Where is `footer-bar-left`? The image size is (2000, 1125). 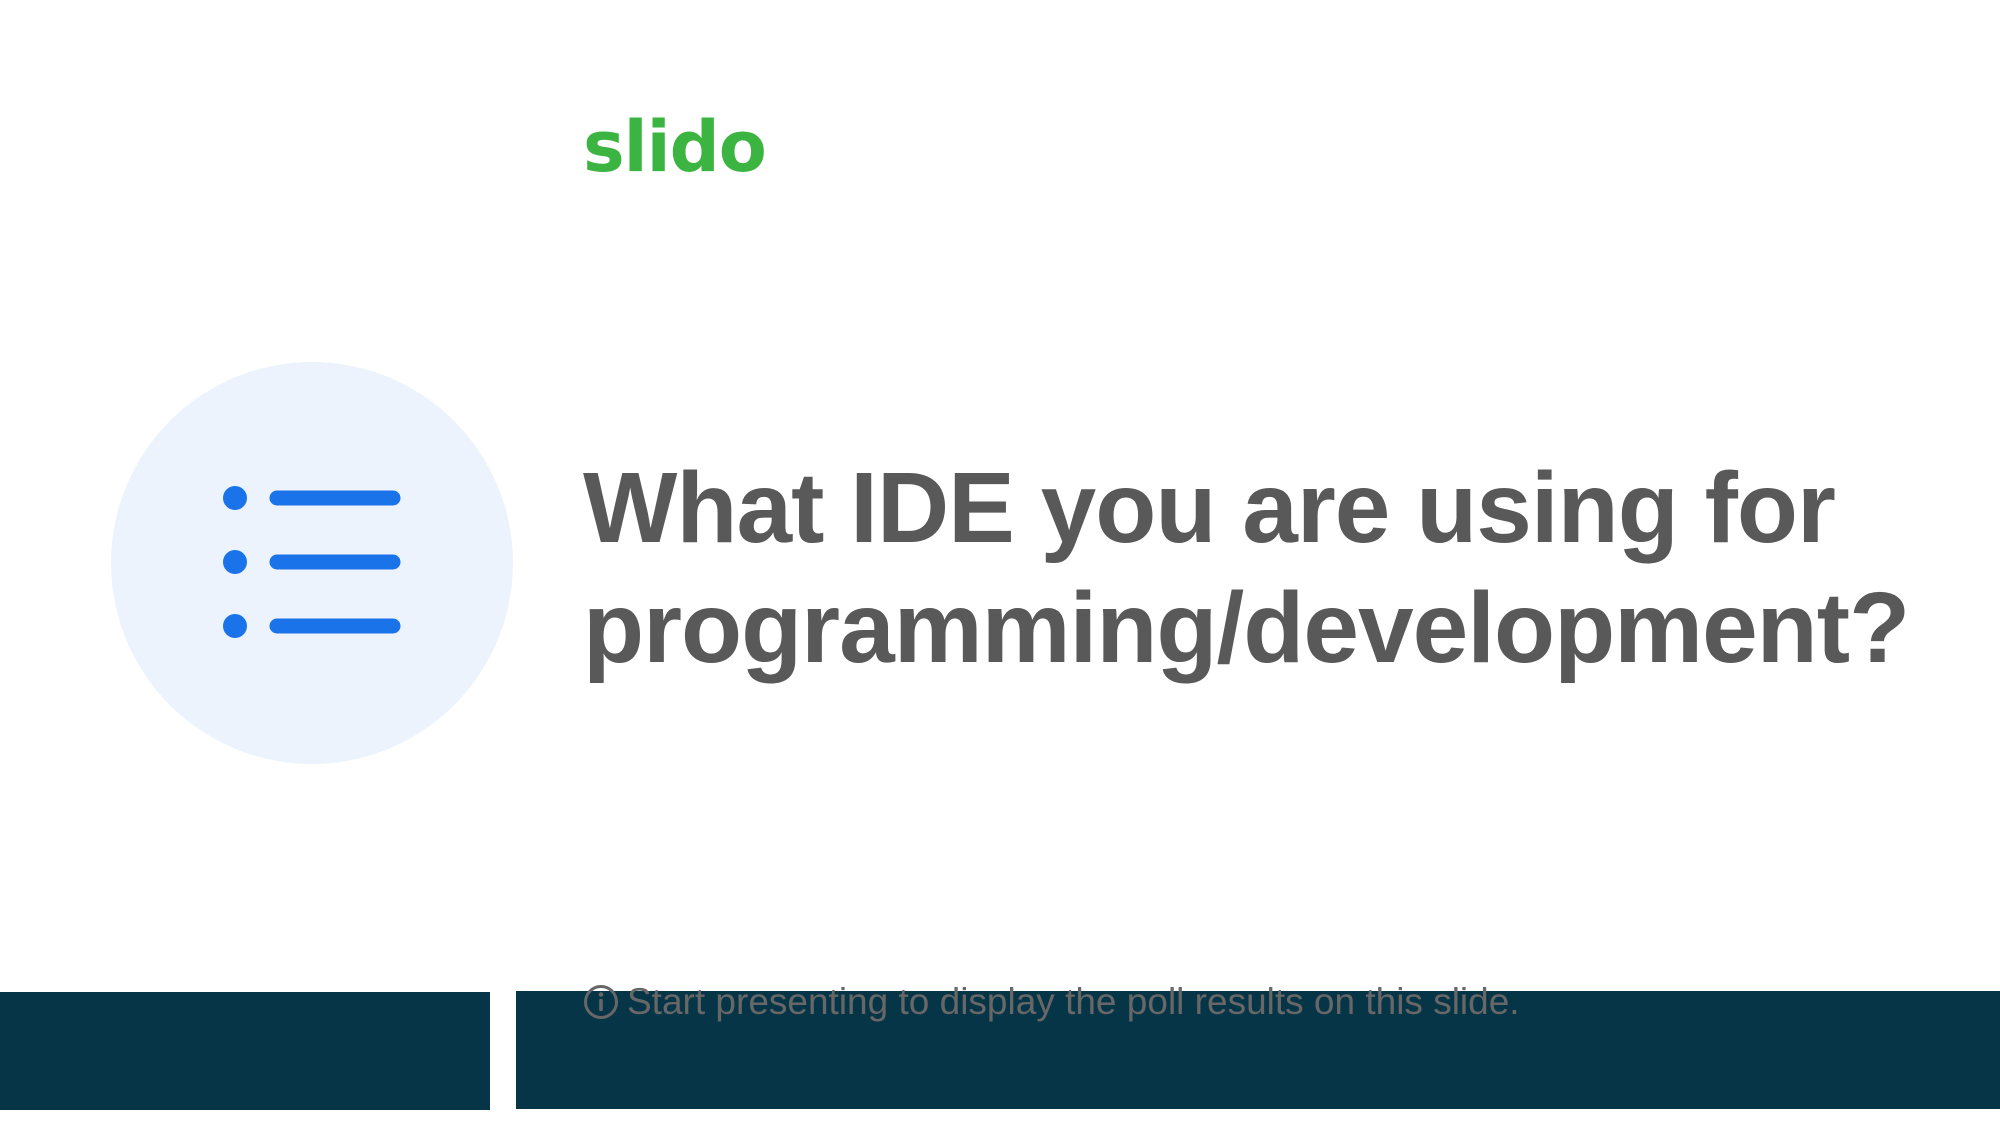 footer-bar-left is located at coordinates (245, 1051).